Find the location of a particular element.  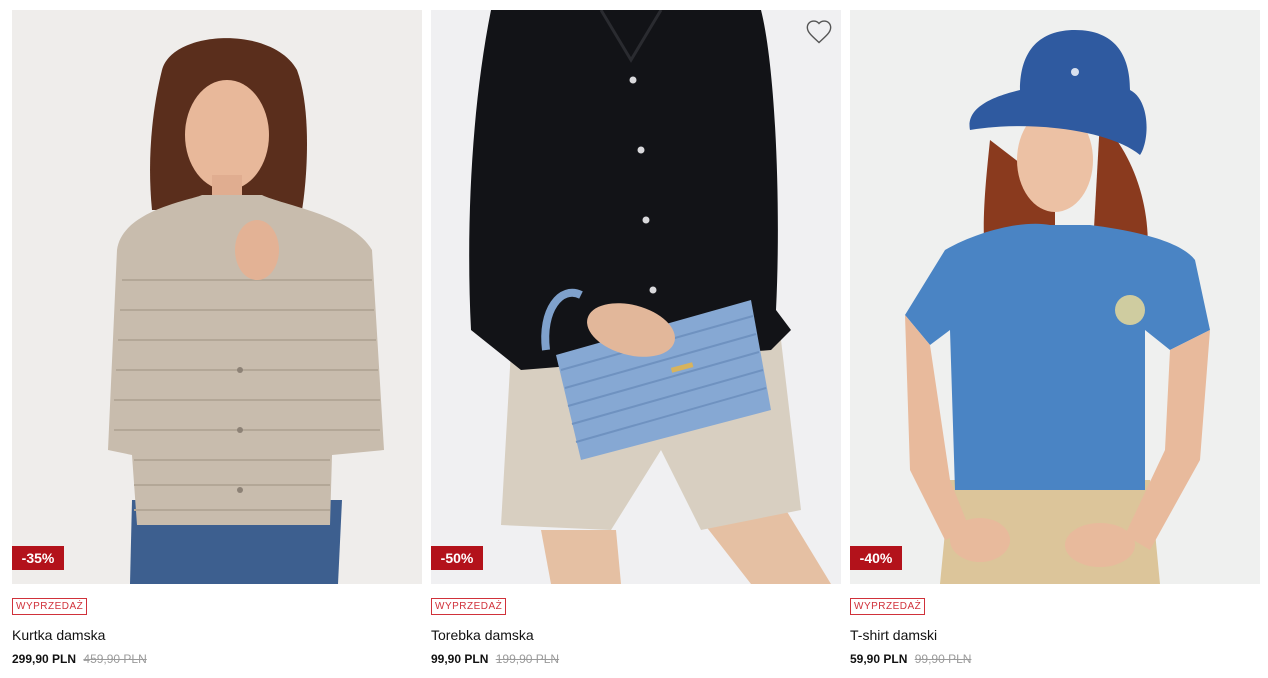

old-price: 459,90 PLN is located at coordinates (115, 659).